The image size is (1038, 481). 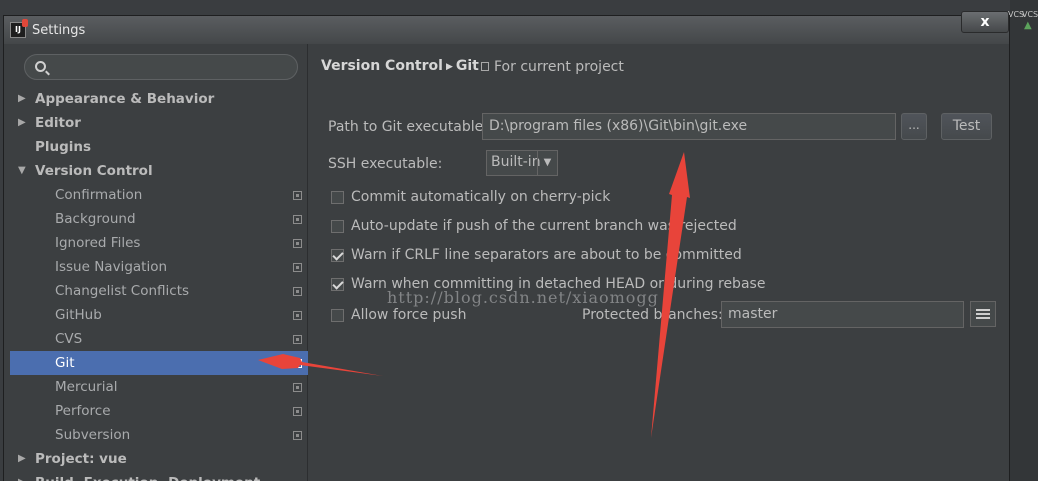 I want to click on sidebar-item-confirmation: Confirmation, so click(x=159, y=195).